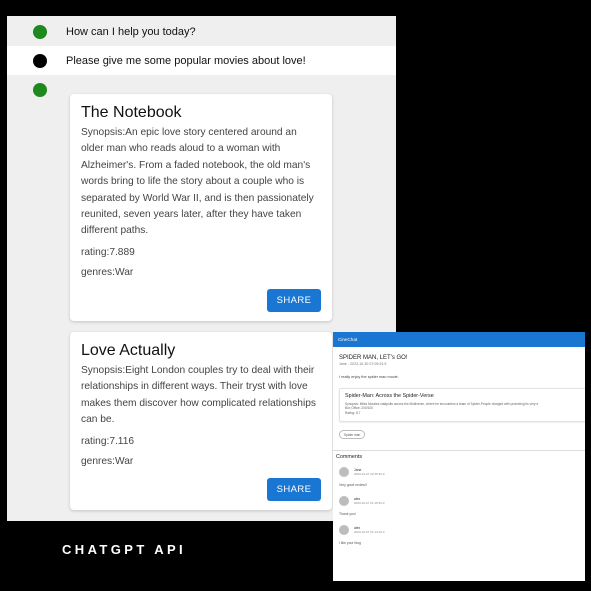 The width and height of the screenshot is (591, 591). I want to click on message-text: How can I help you today?, so click(131, 31).